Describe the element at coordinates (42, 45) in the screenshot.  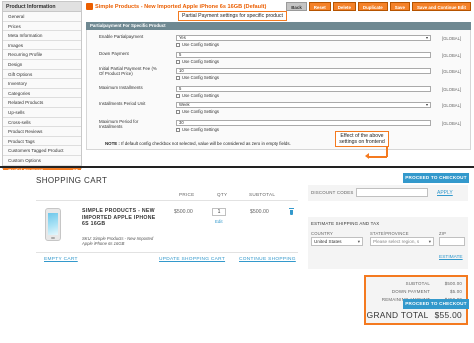
I see `sidebar-item-images: Images` at that location.